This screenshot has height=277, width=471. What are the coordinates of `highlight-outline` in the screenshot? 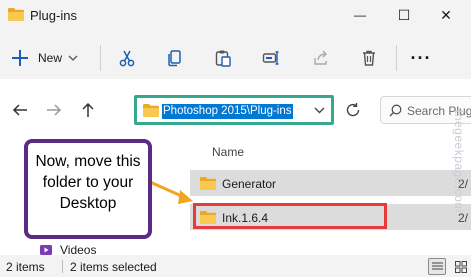 It's located at (290, 216).